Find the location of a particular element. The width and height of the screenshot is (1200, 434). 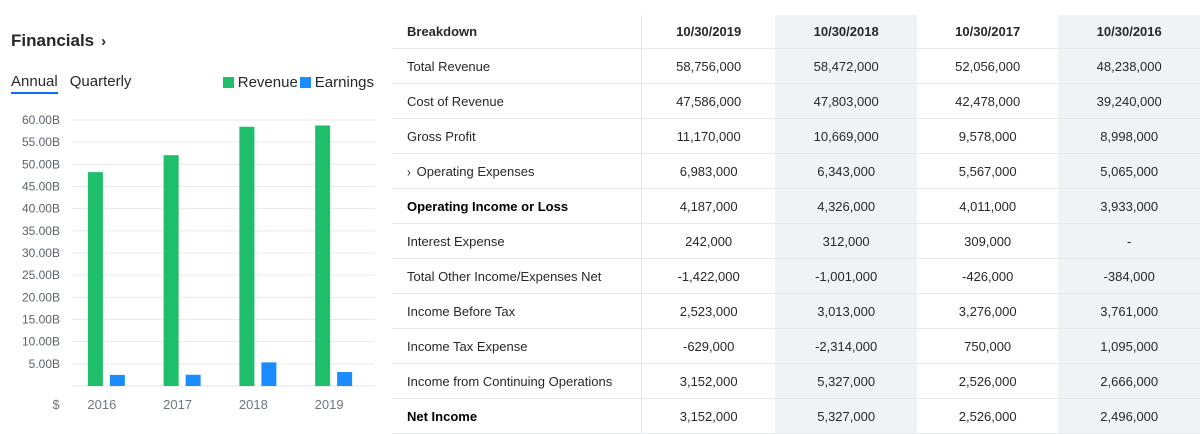

row-label: Income Before Tax is located at coordinates (461, 311).